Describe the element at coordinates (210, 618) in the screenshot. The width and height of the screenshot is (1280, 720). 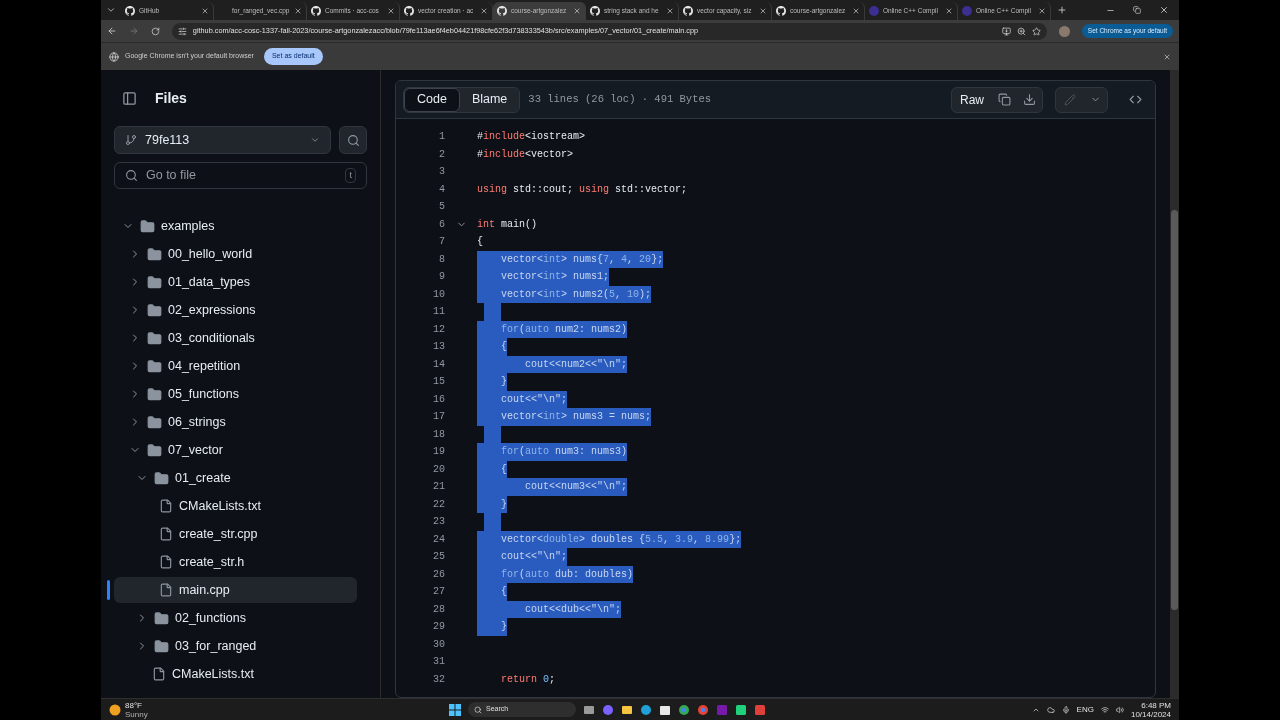
I see `item-name: 02_functions` at that location.